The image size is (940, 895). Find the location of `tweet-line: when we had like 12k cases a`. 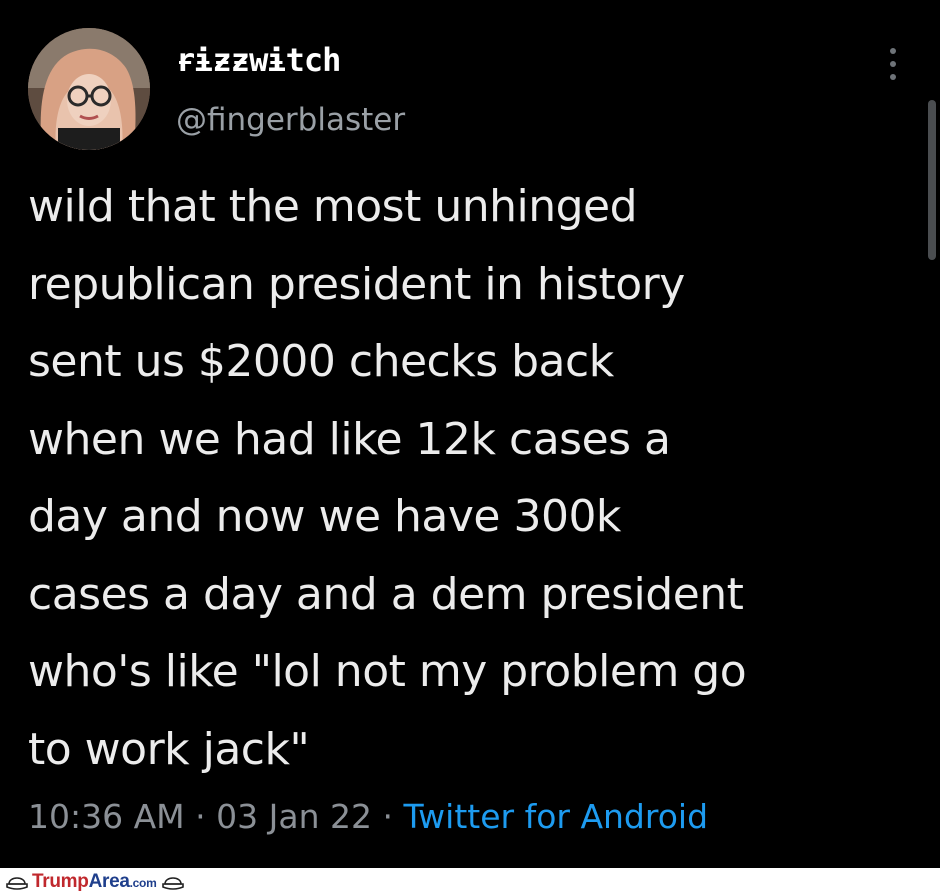

tweet-line: when we had like 12k cases a is located at coordinates (349, 439).